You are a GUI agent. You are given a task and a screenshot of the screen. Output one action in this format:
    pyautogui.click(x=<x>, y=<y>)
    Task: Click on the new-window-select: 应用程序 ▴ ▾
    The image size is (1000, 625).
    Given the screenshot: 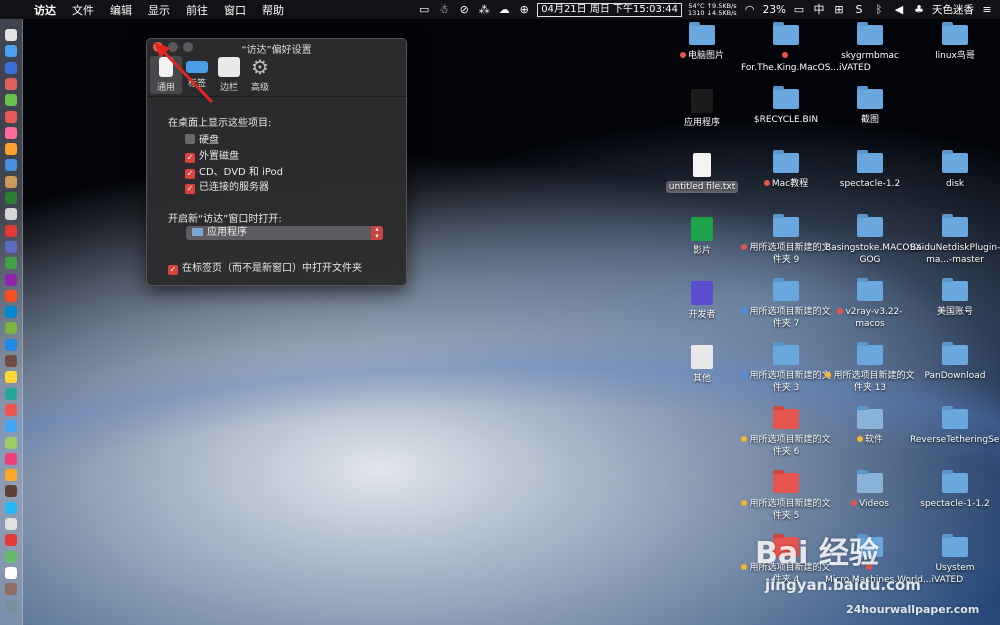 What is the action you would take?
    pyautogui.click(x=284, y=233)
    